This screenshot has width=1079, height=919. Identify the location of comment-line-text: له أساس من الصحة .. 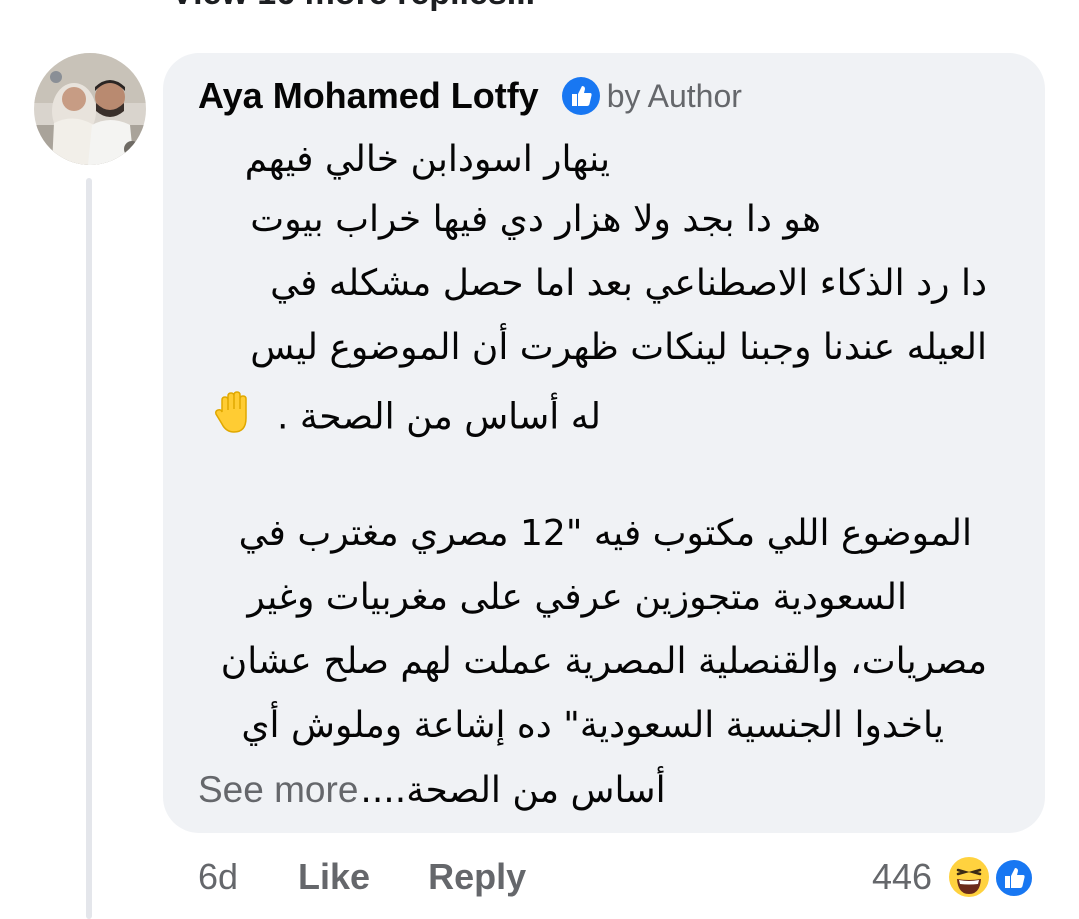
(439, 417).